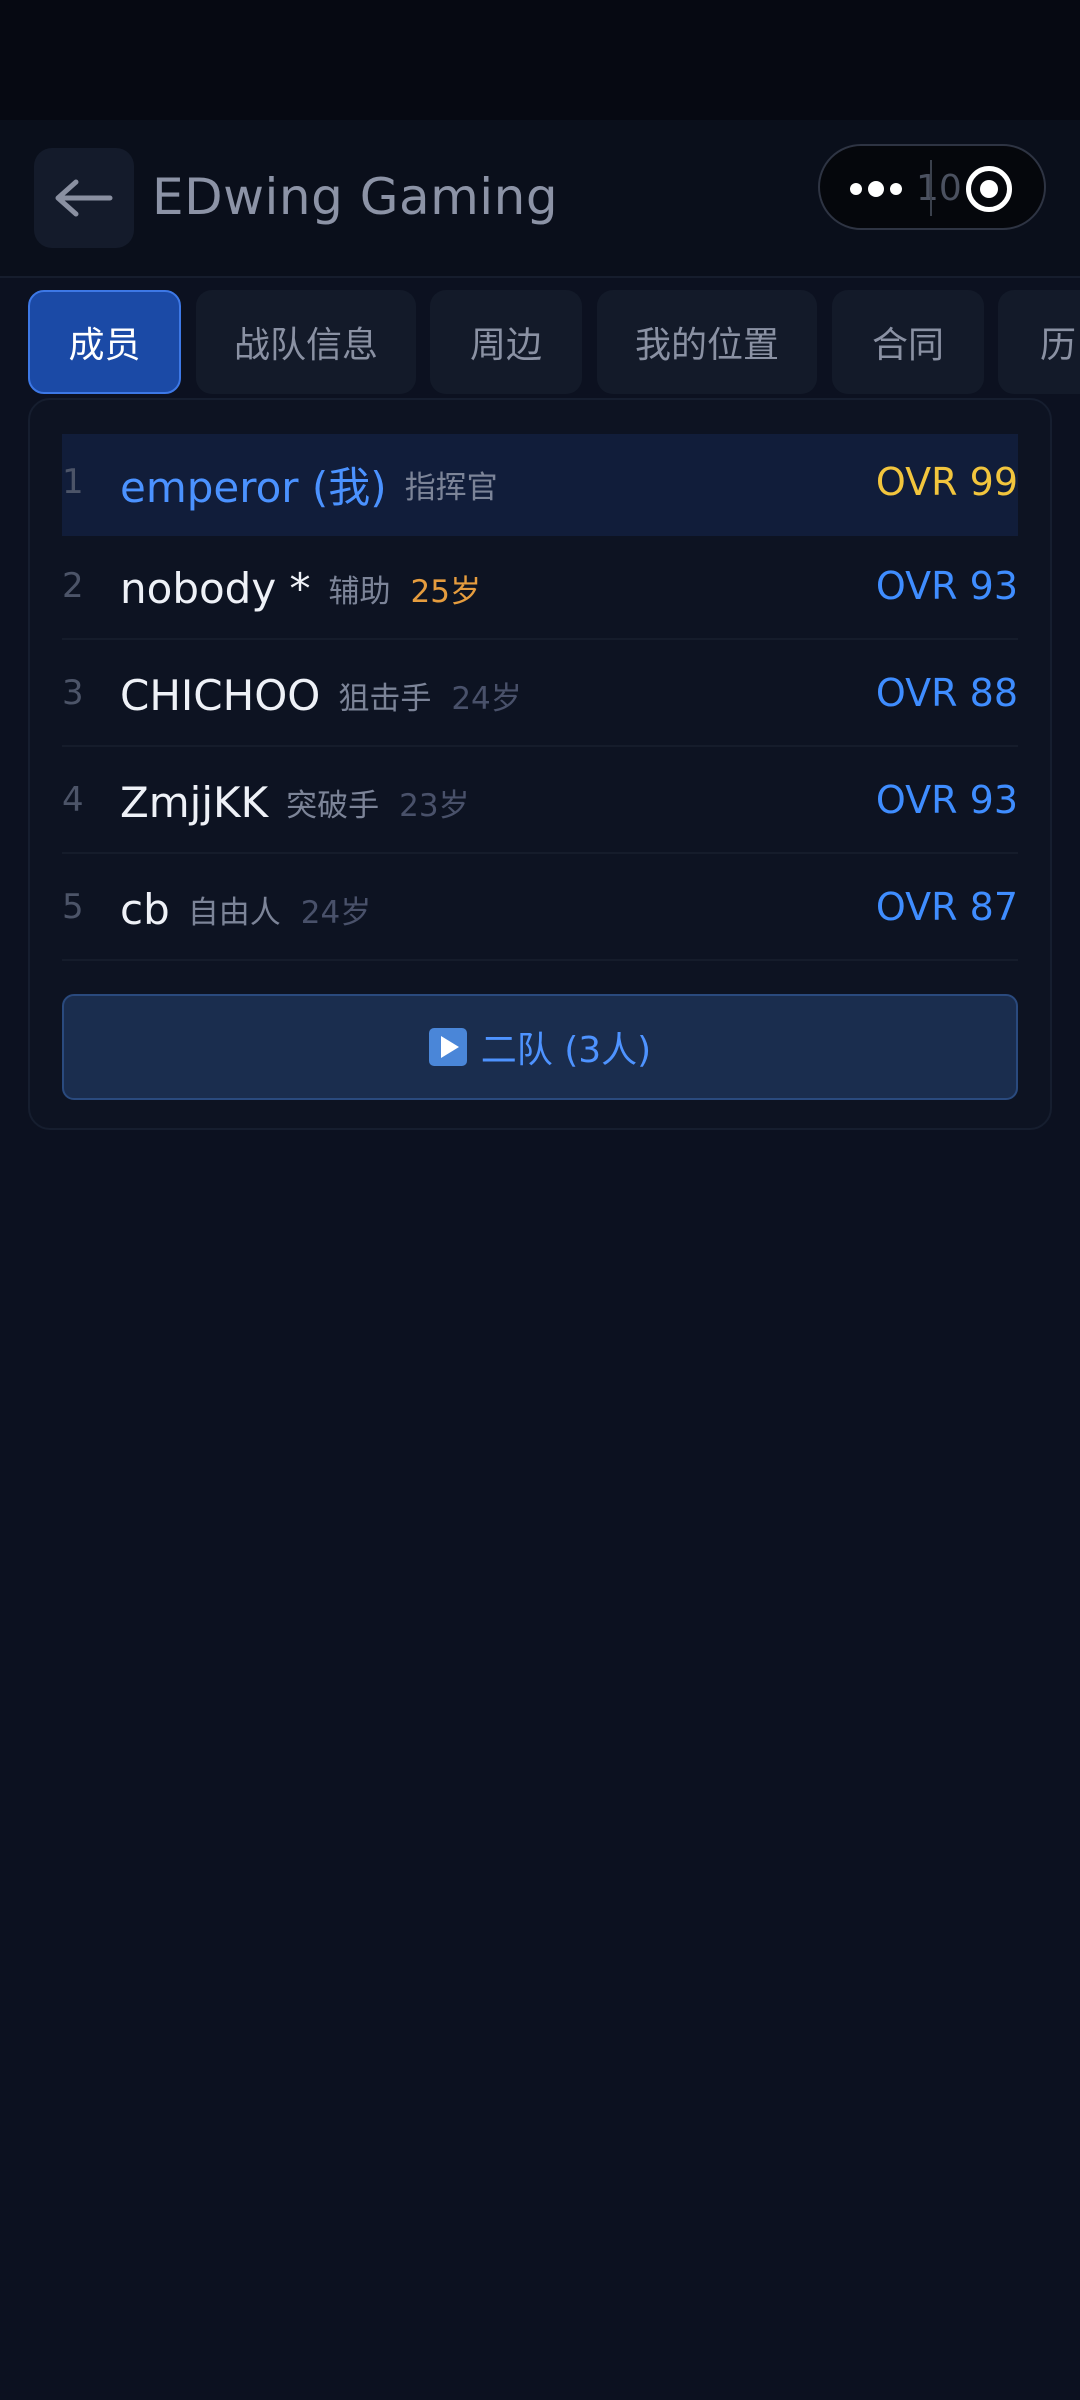 This screenshot has height=2400, width=1080. Describe the element at coordinates (73, 693) in the screenshot. I see `member-rank: 3` at that location.